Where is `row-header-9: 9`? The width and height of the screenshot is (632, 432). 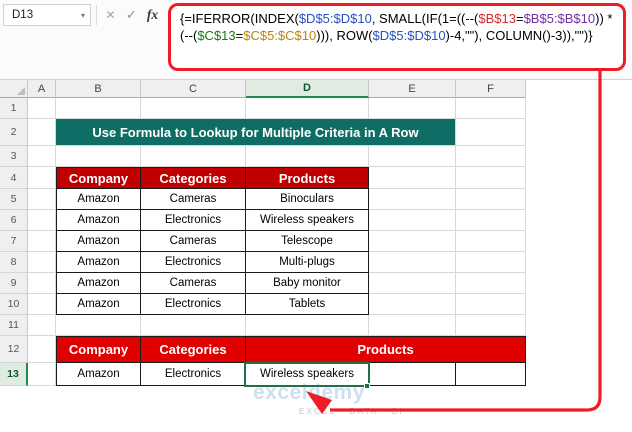 row-header-9: 9 is located at coordinates (14, 283).